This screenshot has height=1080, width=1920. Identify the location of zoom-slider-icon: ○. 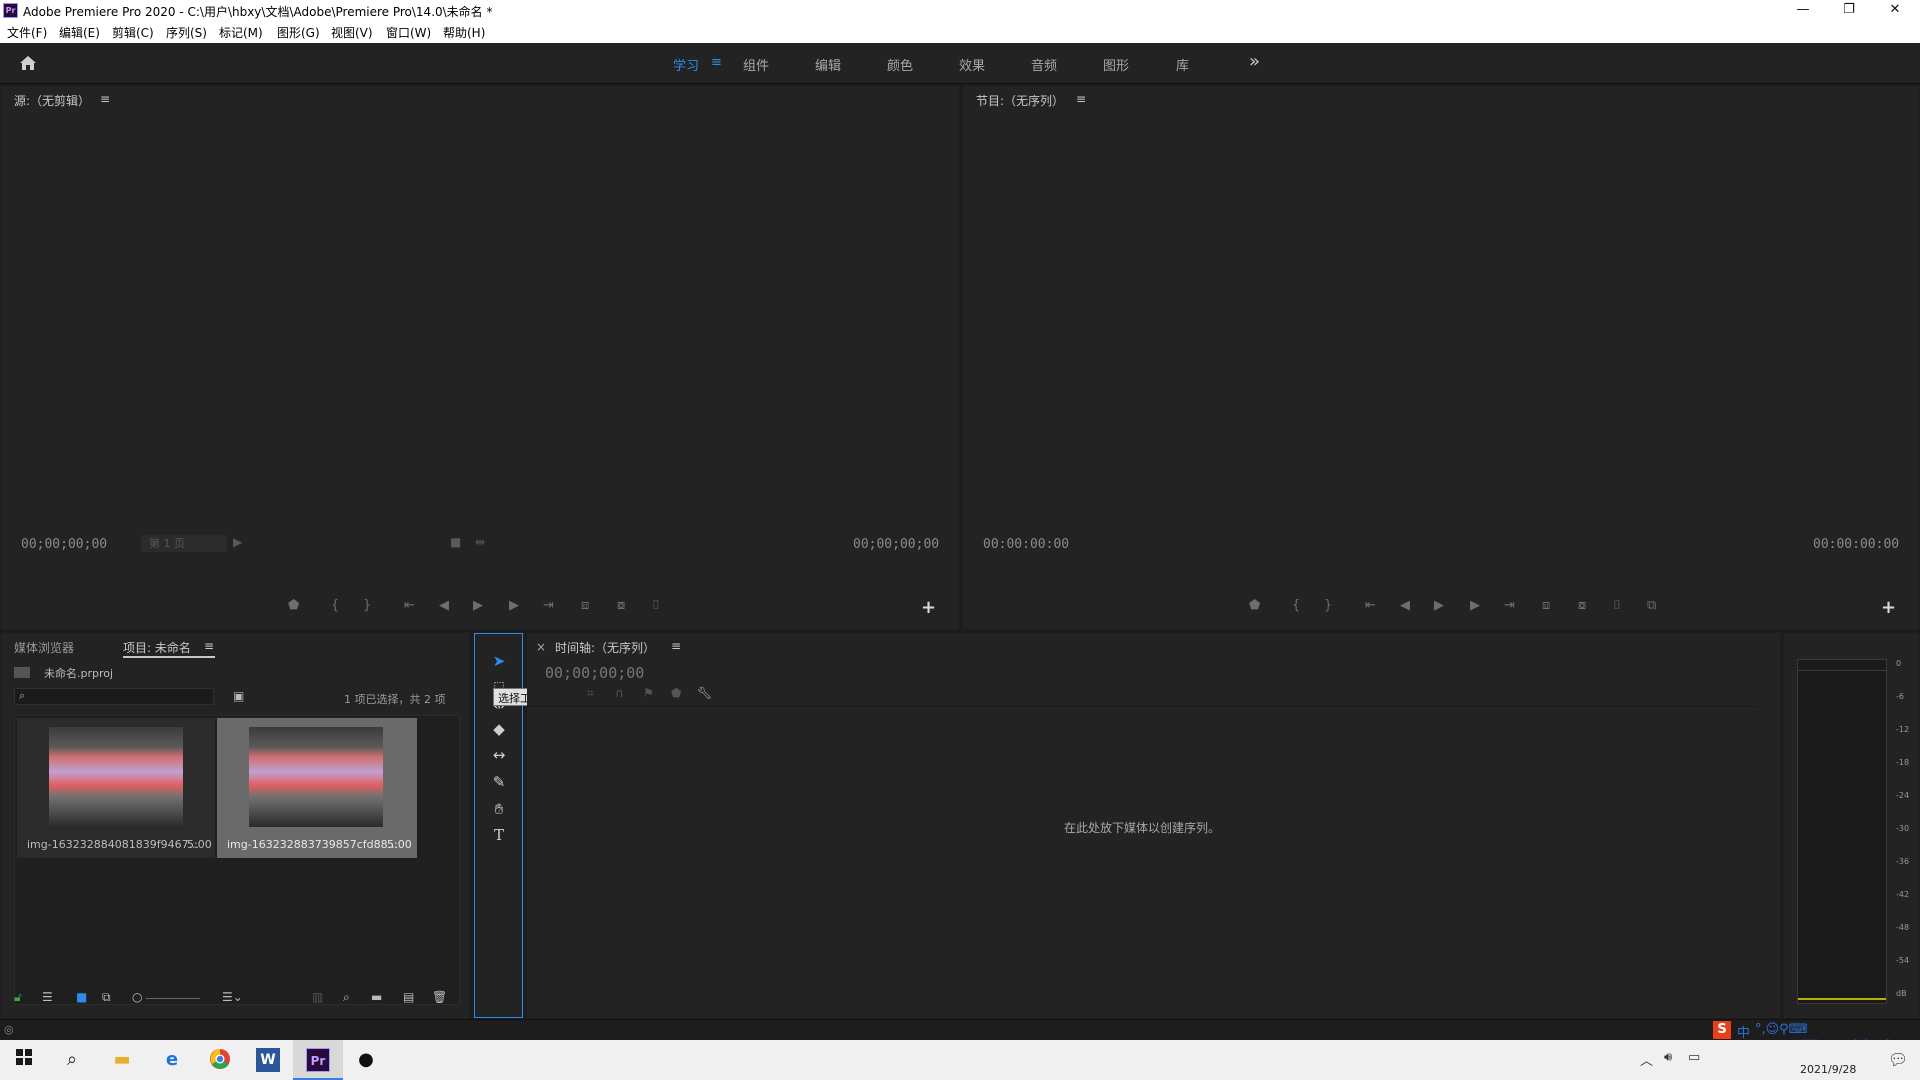
(137, 997).